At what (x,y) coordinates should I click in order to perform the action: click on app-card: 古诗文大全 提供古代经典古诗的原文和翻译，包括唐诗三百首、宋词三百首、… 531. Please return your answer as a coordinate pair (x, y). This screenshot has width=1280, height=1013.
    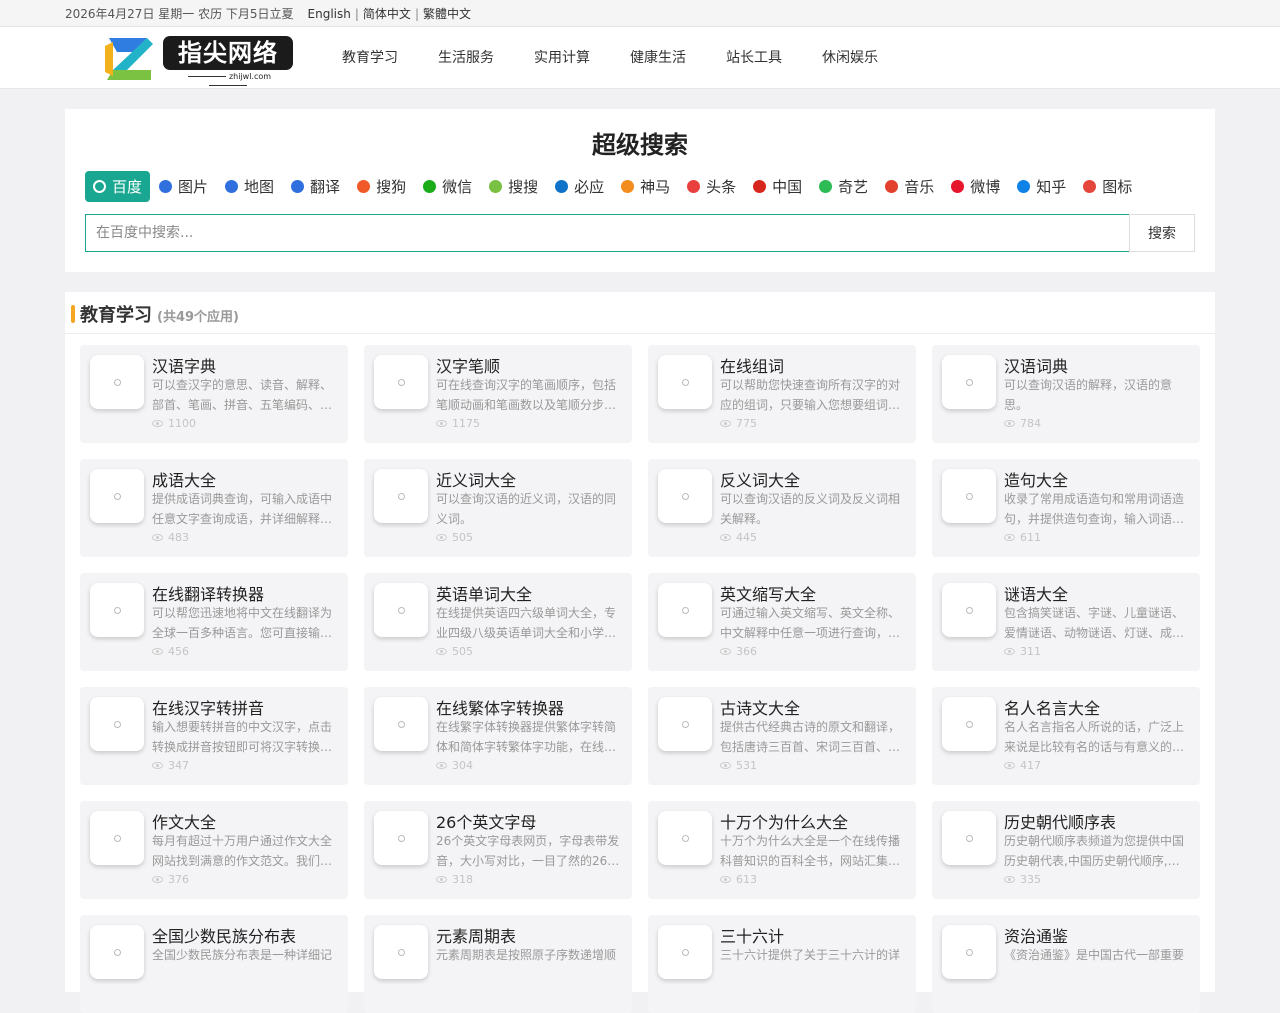
    Looking at the image, I should click on (782, 736).